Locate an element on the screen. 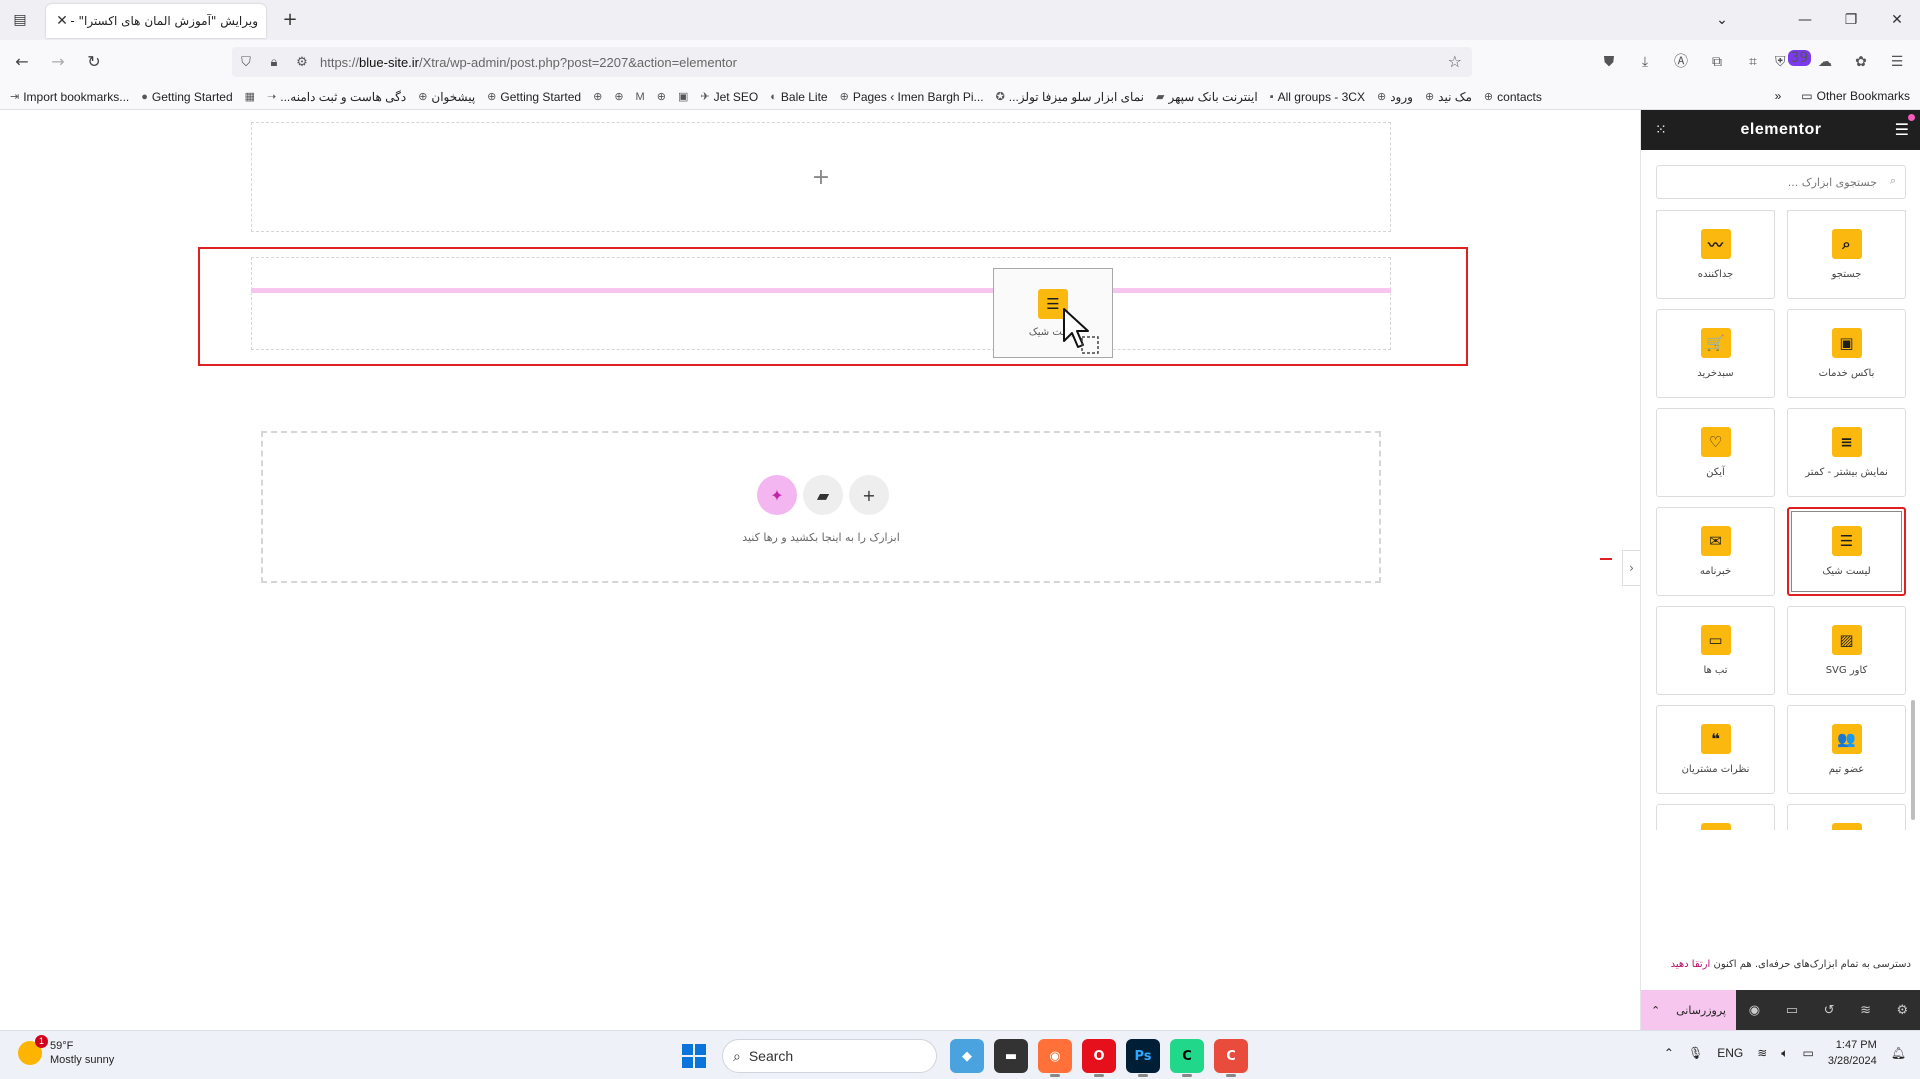 Image resolution: width=1920 pixels, height=1079 pixels. opera-app-icon: O is located at coordinates (1099, 1058).